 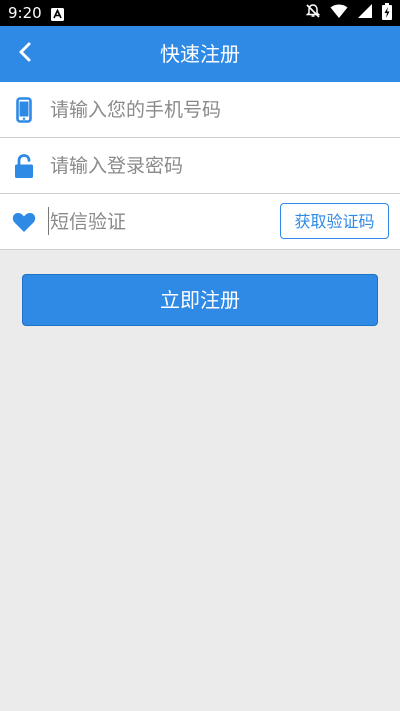 What do you see at coordinates (215, 165) in the screenshot?
I see `password-input` at bounding box center [215, 165].